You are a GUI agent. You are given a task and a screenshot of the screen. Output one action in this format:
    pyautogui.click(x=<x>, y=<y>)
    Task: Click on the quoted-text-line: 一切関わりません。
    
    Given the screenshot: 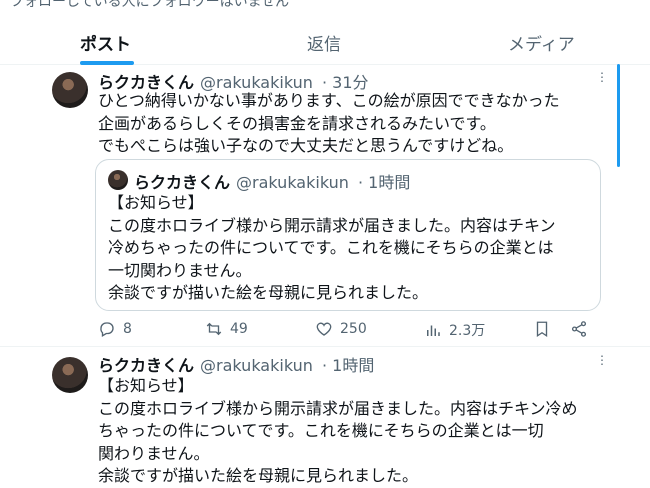 What is the action you would take?
    pyautogui.click(x=180, y=270)
    